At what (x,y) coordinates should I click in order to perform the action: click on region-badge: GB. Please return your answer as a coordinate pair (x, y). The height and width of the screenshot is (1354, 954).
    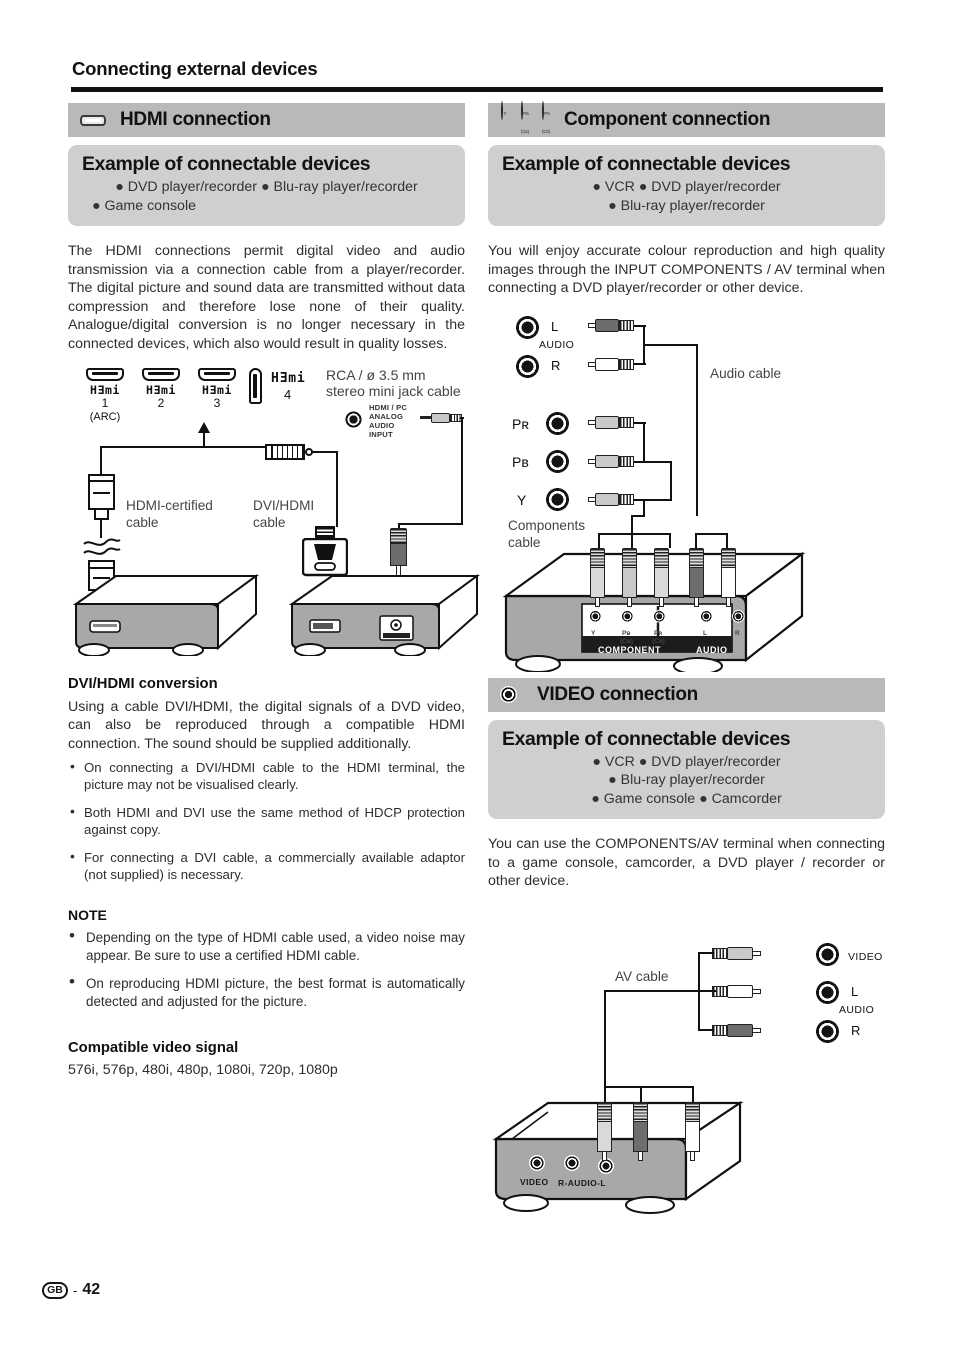
    Looking at the image, I should click on (55, 1290).